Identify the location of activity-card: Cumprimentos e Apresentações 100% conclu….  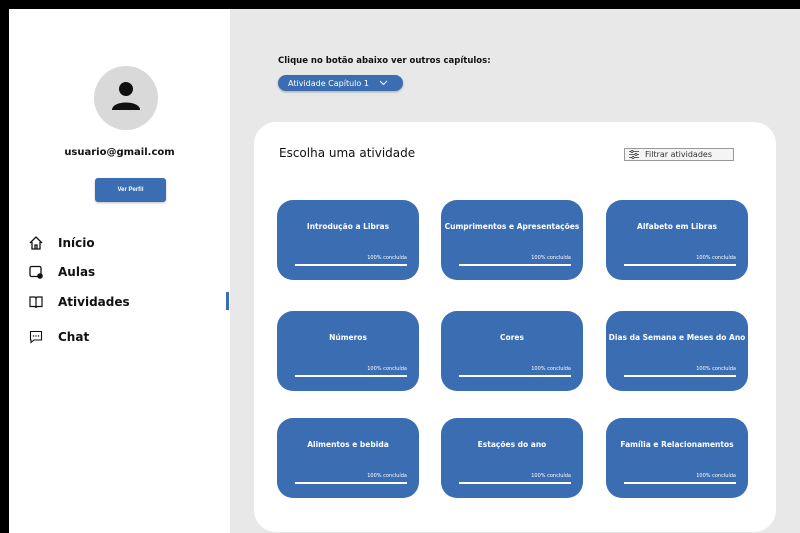
(512, 240).